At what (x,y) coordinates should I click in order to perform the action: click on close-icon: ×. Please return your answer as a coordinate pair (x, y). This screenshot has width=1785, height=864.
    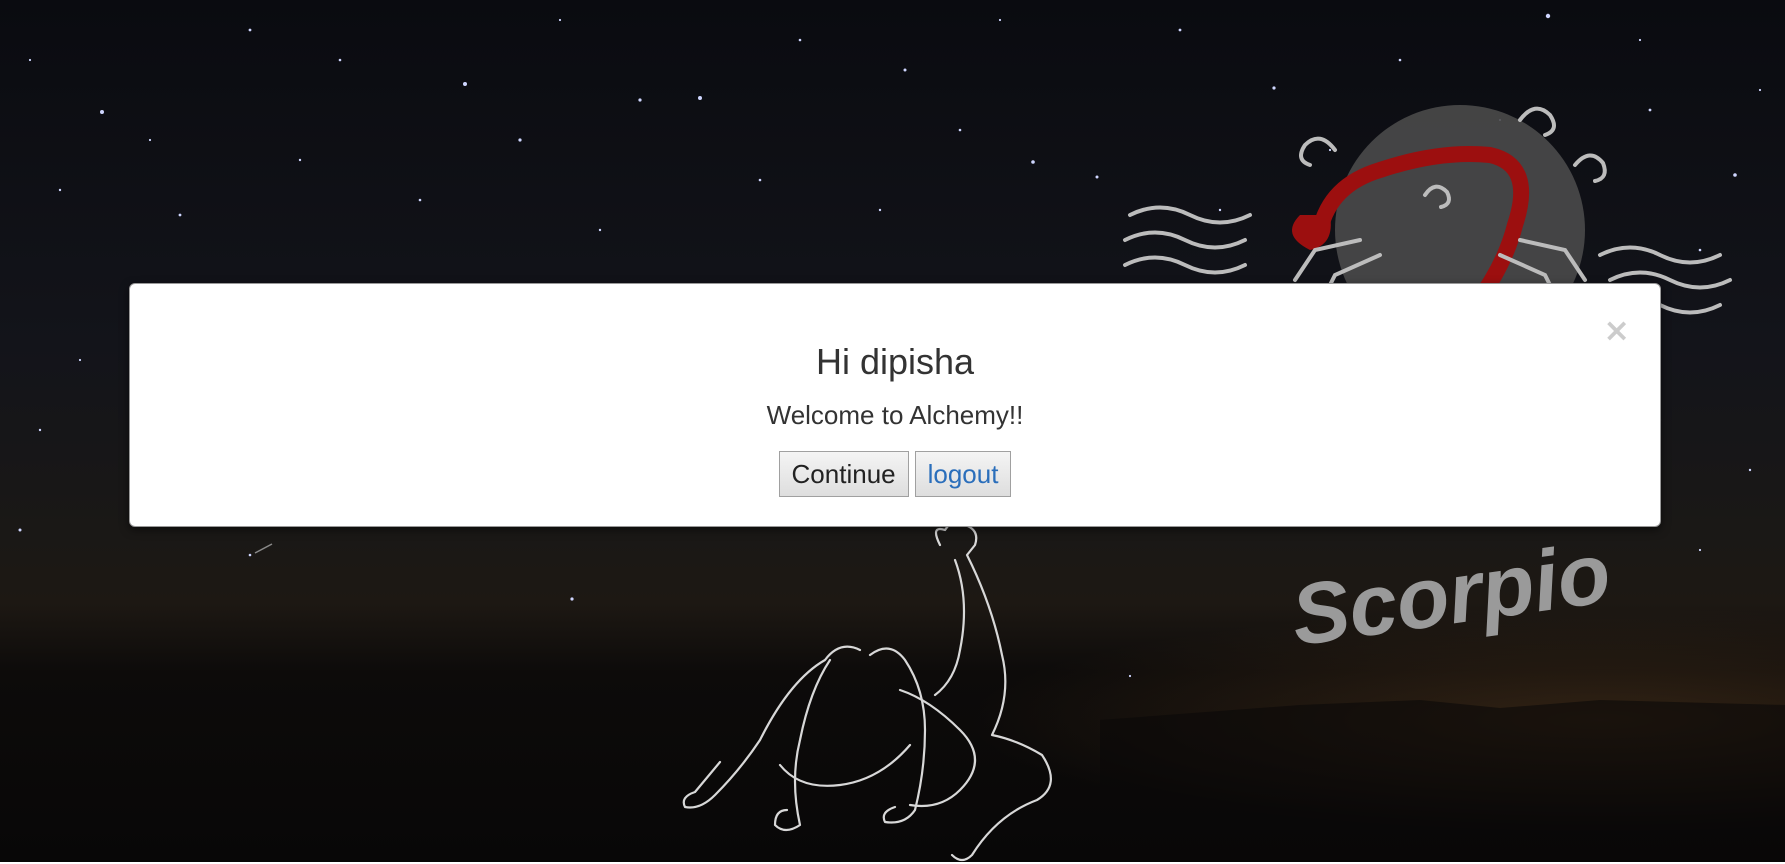
    Looking at the image, I should click on (1616, 330).